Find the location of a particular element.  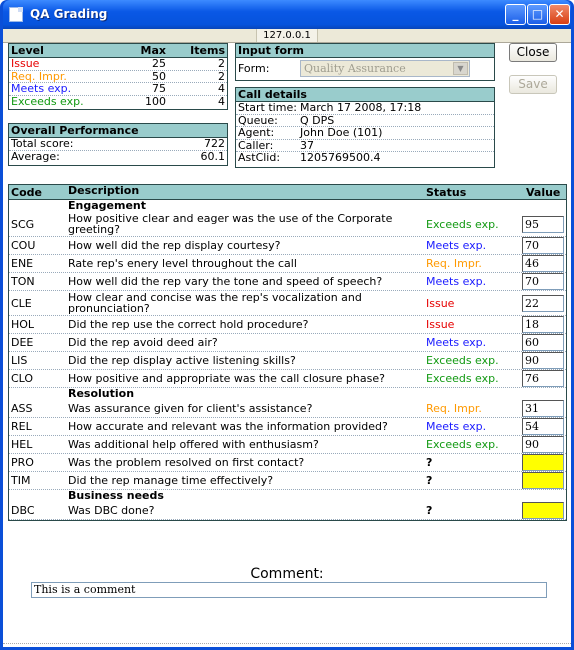

call-detail-label: Agent: is located at coordinates (256, 132).